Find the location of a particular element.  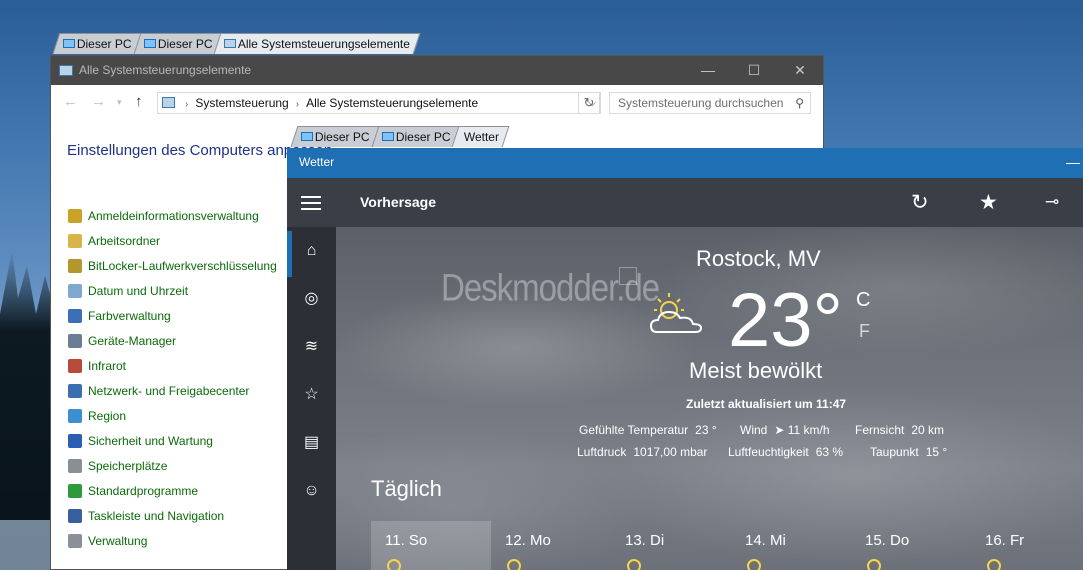

admin-tools-icon is located at coordinates (75, 541).